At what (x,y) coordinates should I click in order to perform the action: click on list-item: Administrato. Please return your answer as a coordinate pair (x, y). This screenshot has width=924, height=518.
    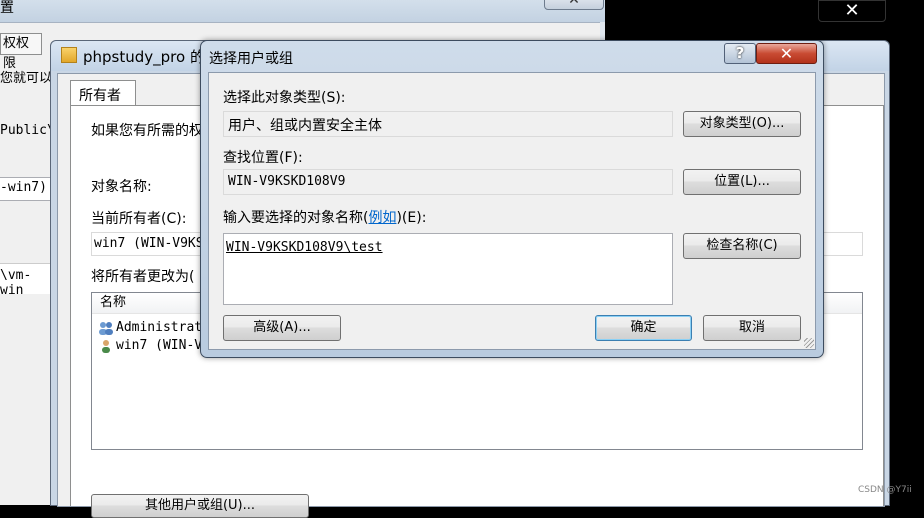
    Looking at the image, I should click on (156, 328).